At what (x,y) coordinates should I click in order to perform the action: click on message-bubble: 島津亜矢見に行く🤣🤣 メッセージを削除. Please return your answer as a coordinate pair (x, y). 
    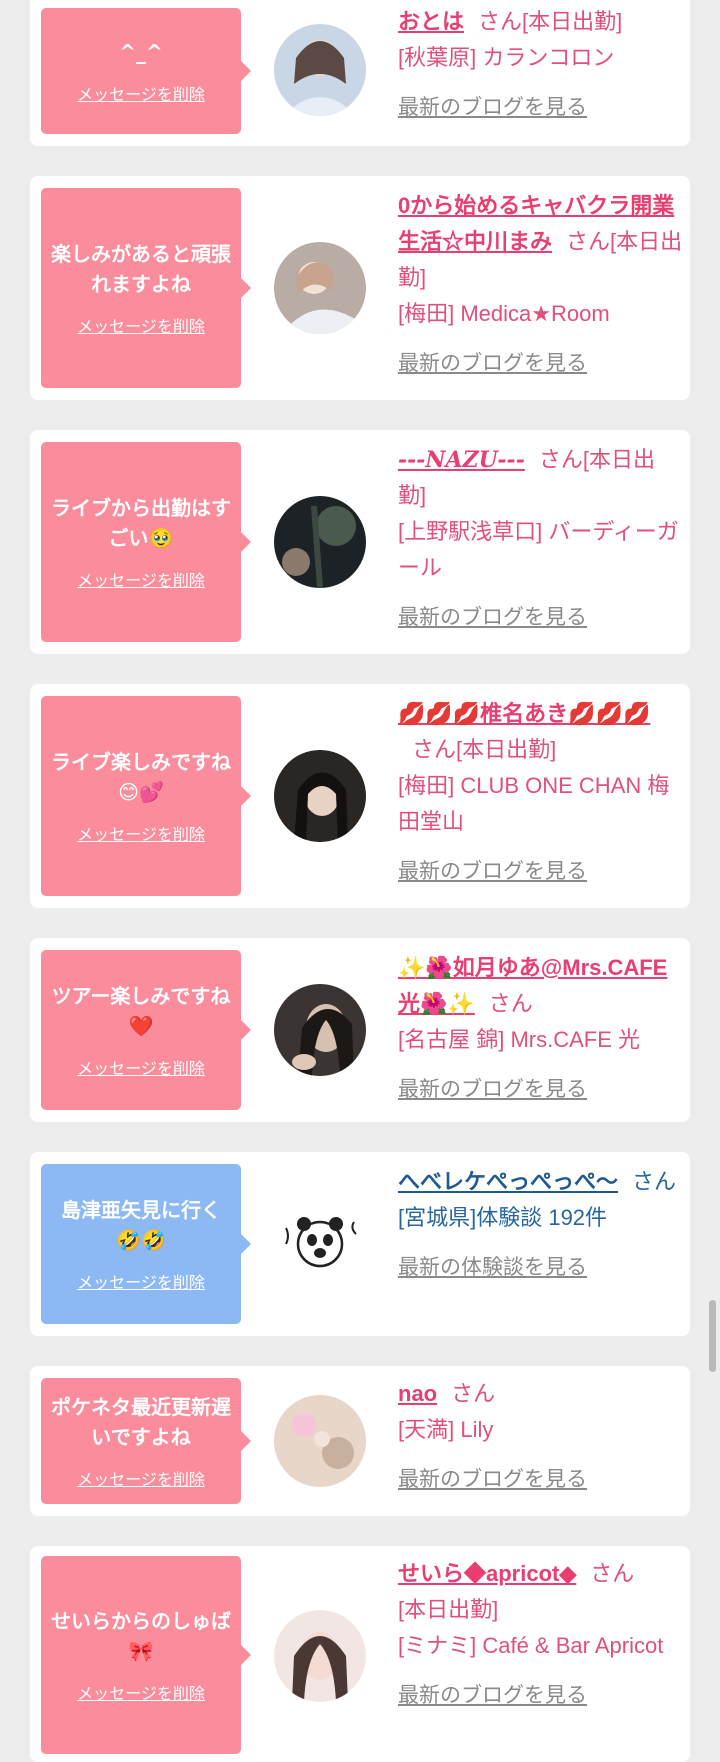
    Looking at the image, I should click on (146, 1244).